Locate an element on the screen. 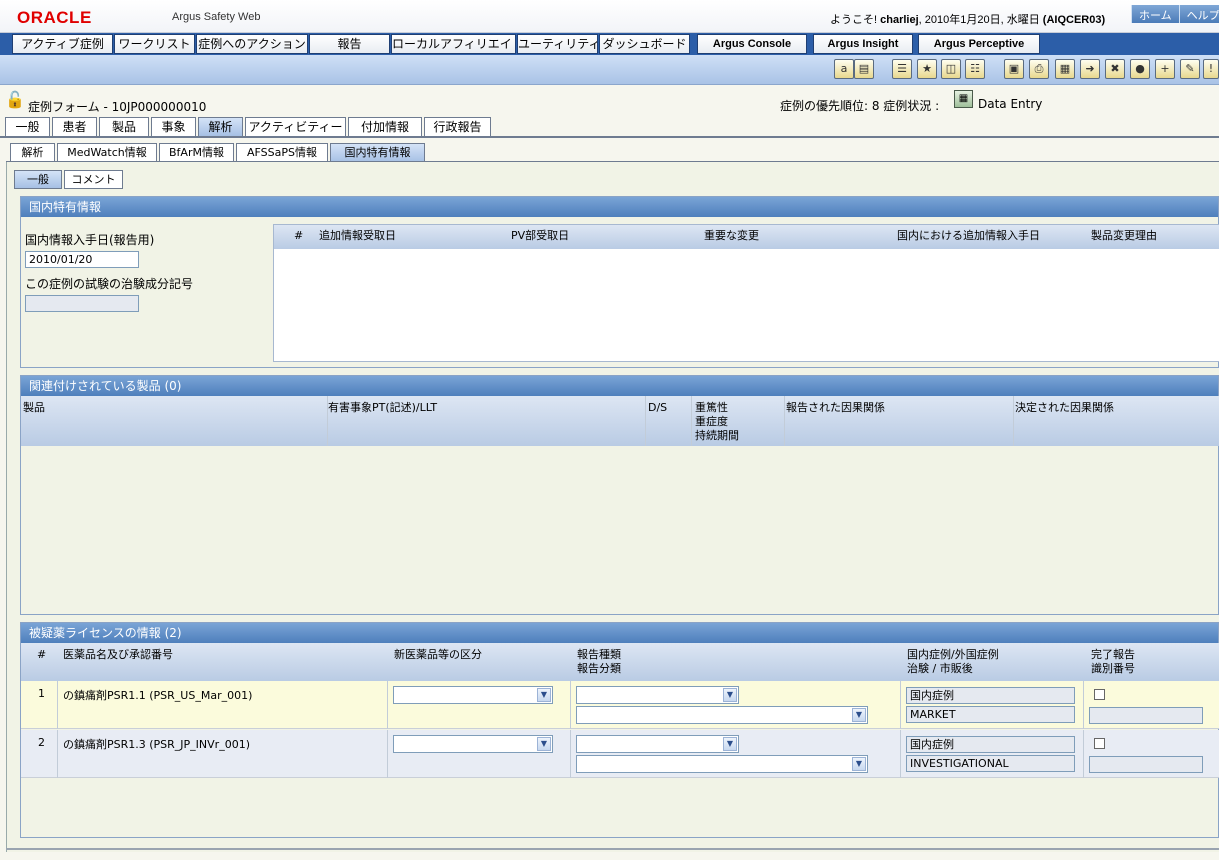 Image resolution: width=1219 pixels, height=860 pixels. tab-additional-info: 付加情報 is located at coordinates (385, 126).